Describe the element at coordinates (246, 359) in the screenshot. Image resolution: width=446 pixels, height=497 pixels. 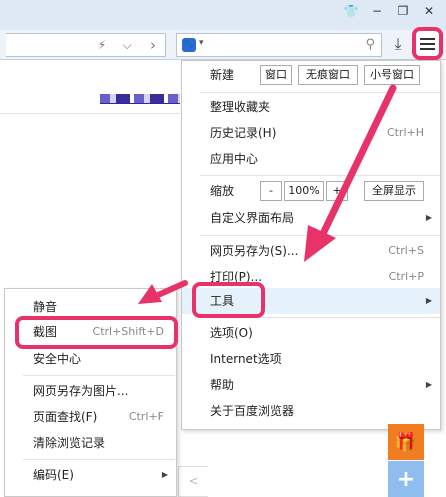
I see `menu-item-label: Internet选项` at that location.